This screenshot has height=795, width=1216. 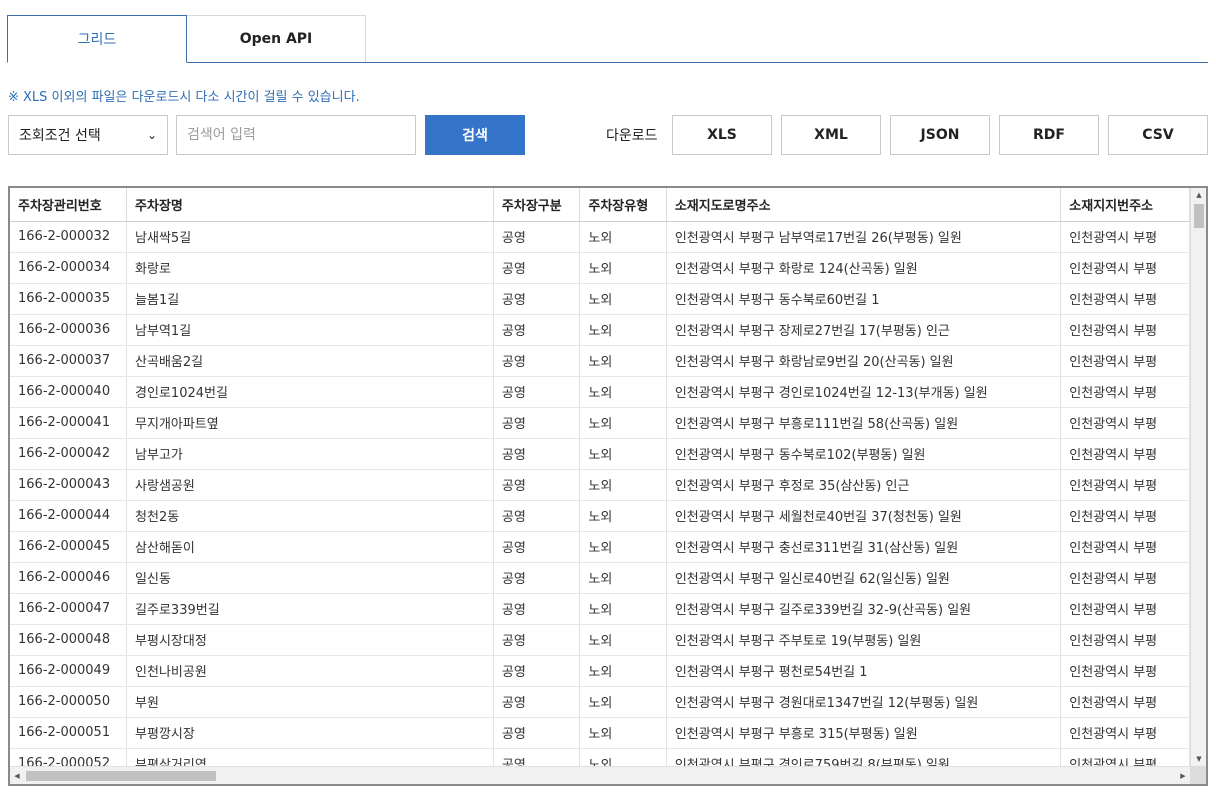 What do you see at coordinates (69, 547) in the screenshot?
I see `table-cell: 166-2-000045` at bounding box center [69, 547].